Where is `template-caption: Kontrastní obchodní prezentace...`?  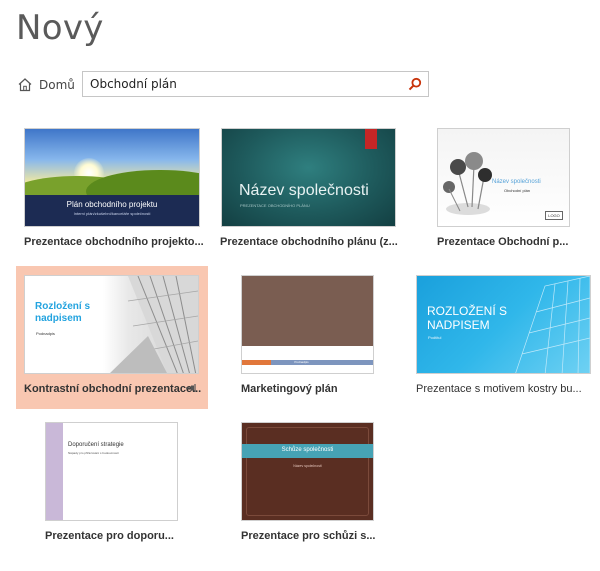 template-caption: Kontrastní obchodní prezentace... is located at coordinates (113, 389).